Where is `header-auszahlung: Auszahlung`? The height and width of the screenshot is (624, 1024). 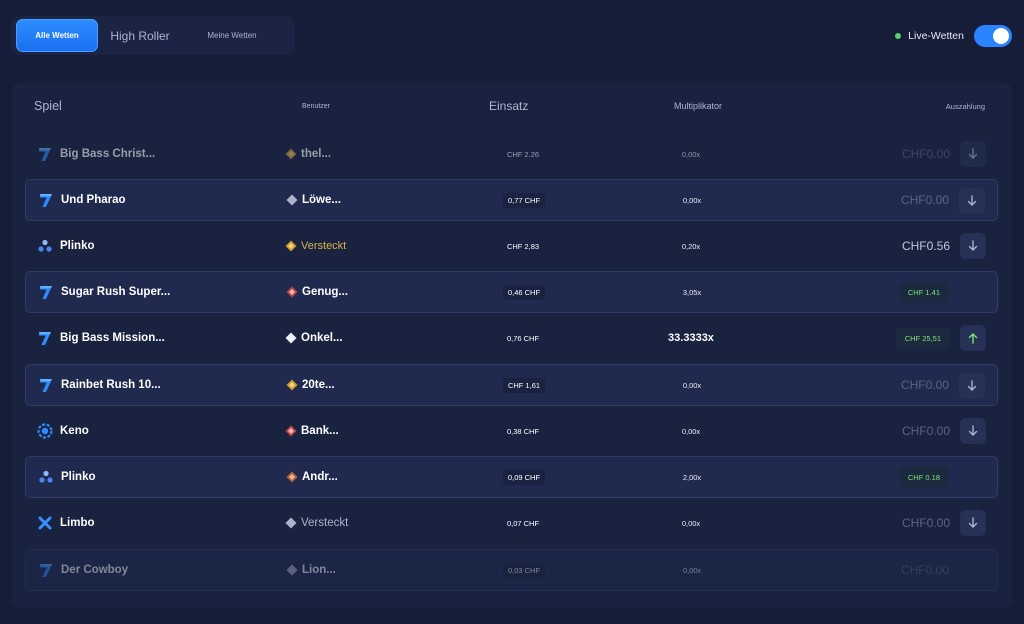
header-auszahlung: Auszahlung is located at coordinates (965, 106).